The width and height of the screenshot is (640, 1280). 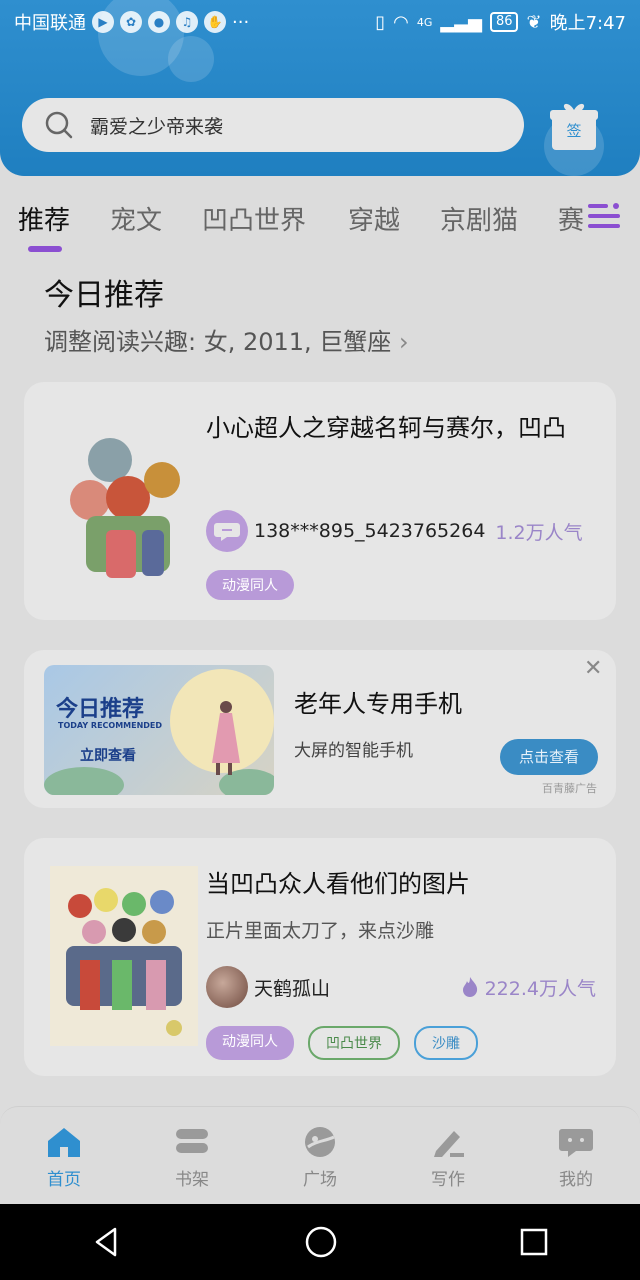 I want to click on ad-illustration, so click(x=159, y=732).